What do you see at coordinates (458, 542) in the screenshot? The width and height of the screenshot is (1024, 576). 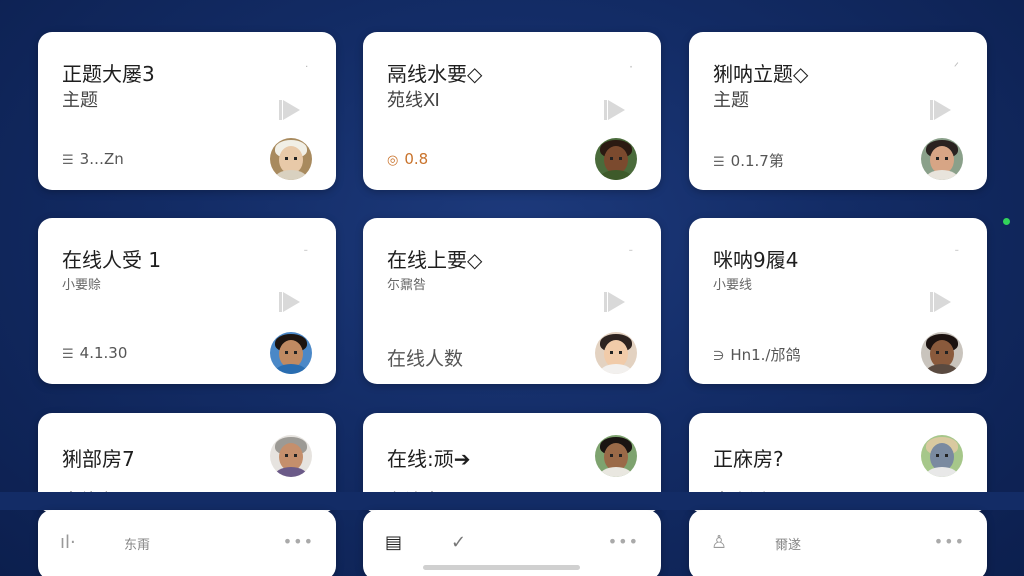 I see `check-icon: ✓` at bounding box center [458, 542].